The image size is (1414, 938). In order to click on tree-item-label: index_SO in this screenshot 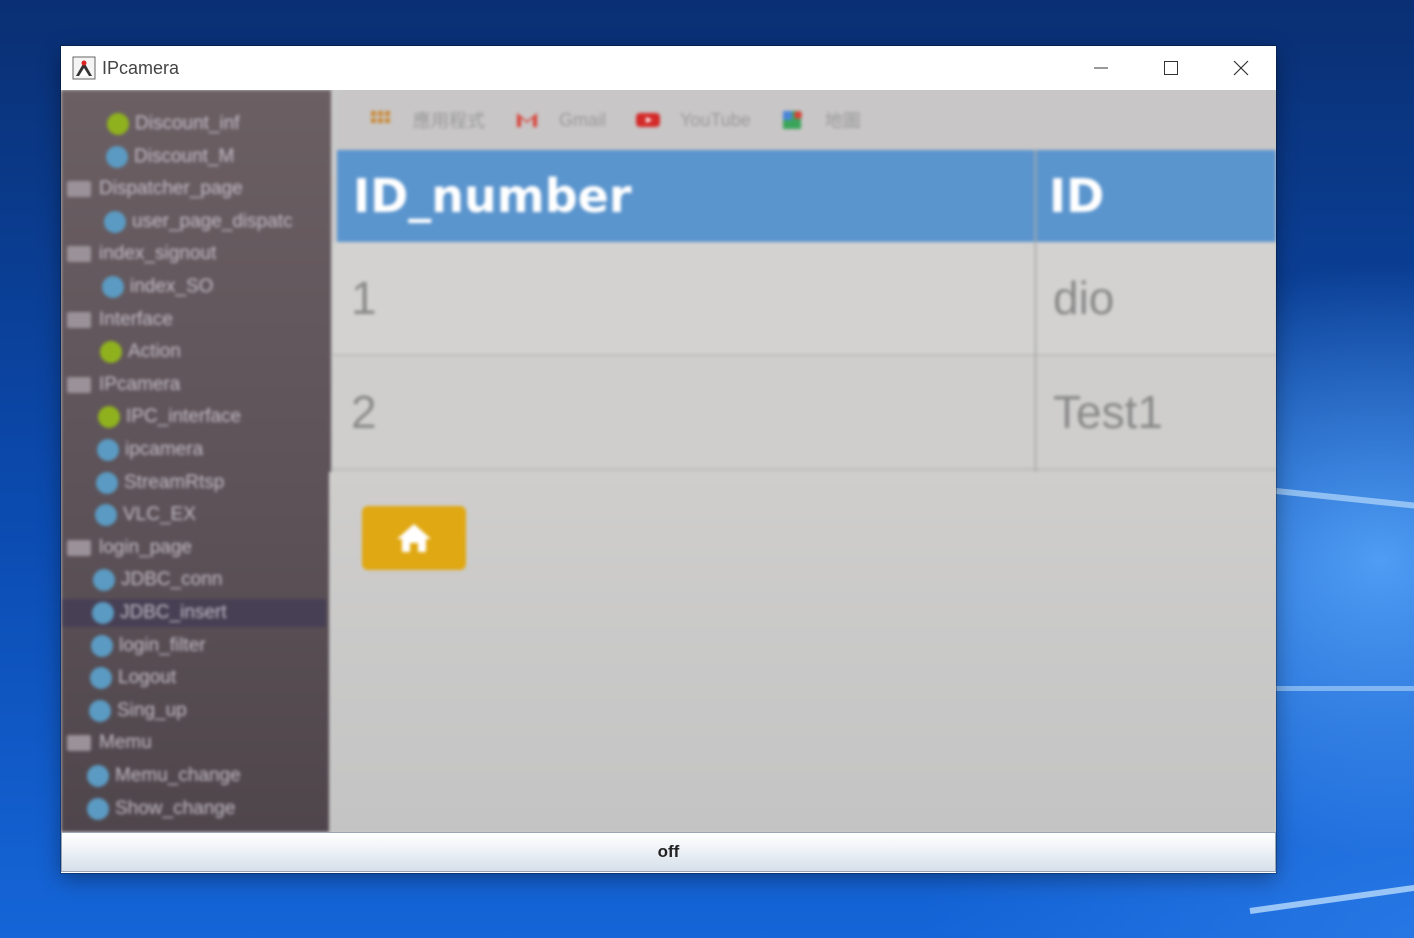, I will do `click(172, 286)`.